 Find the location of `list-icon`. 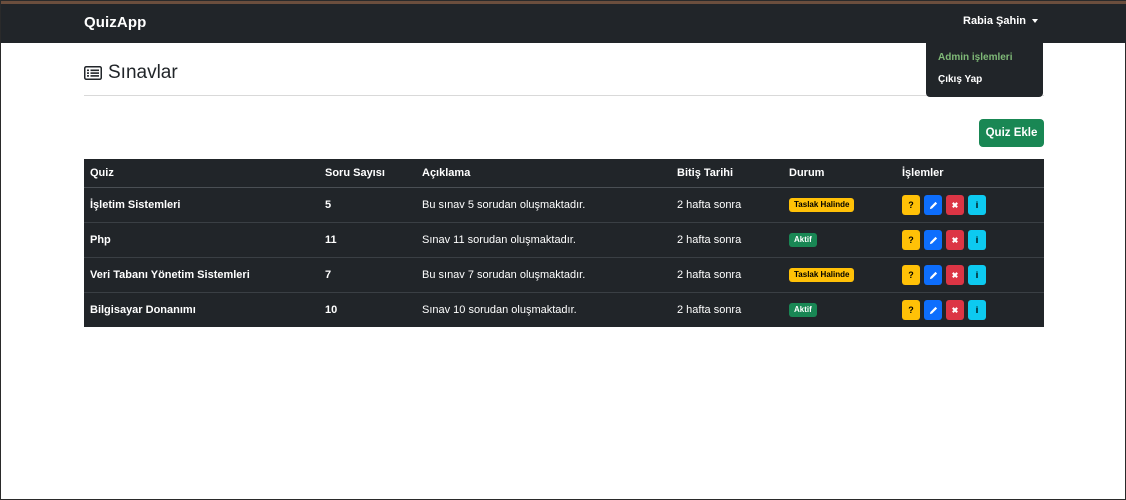

list-icon is located at coordinates (93, 73).